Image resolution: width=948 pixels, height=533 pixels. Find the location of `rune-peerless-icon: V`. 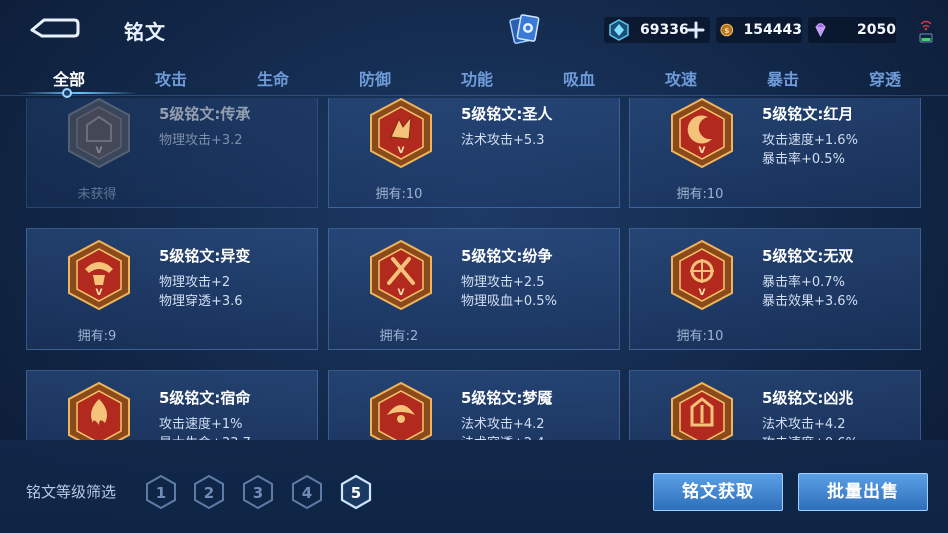

rune-peerless-icon: V is located at coordinates (702, 275).